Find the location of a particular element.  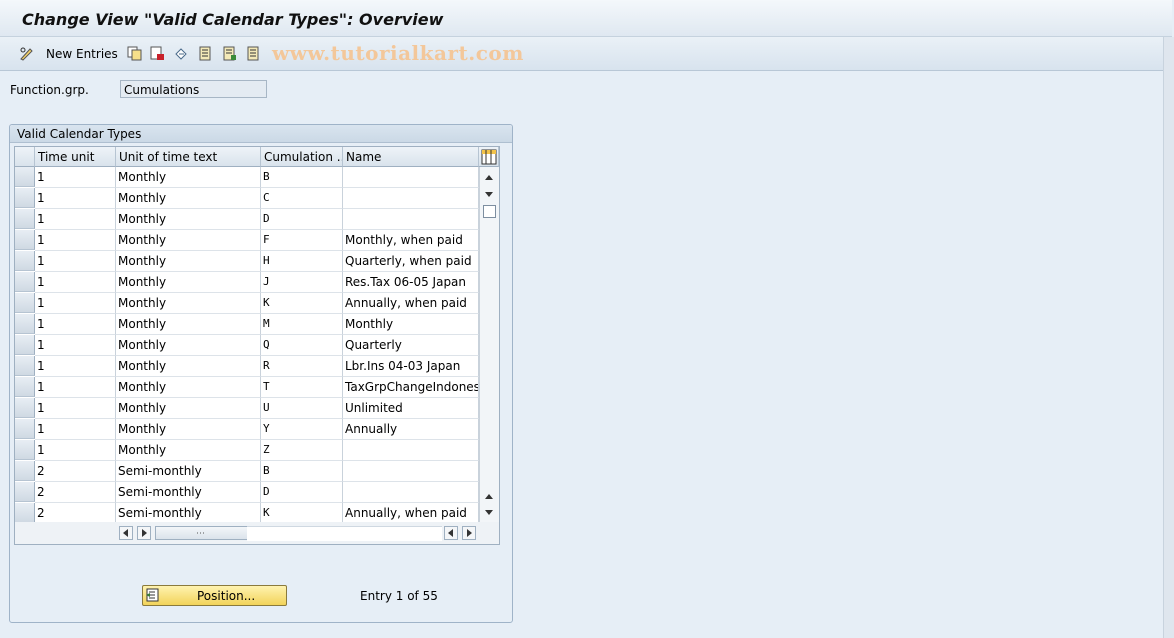

table-settings-button is located at coordinates (489, 157).